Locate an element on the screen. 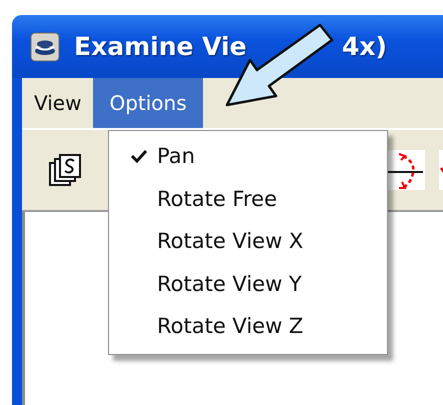 The height and width of the screenshot is (405, 443). rotate-icon is located at coordinates (405, 170).